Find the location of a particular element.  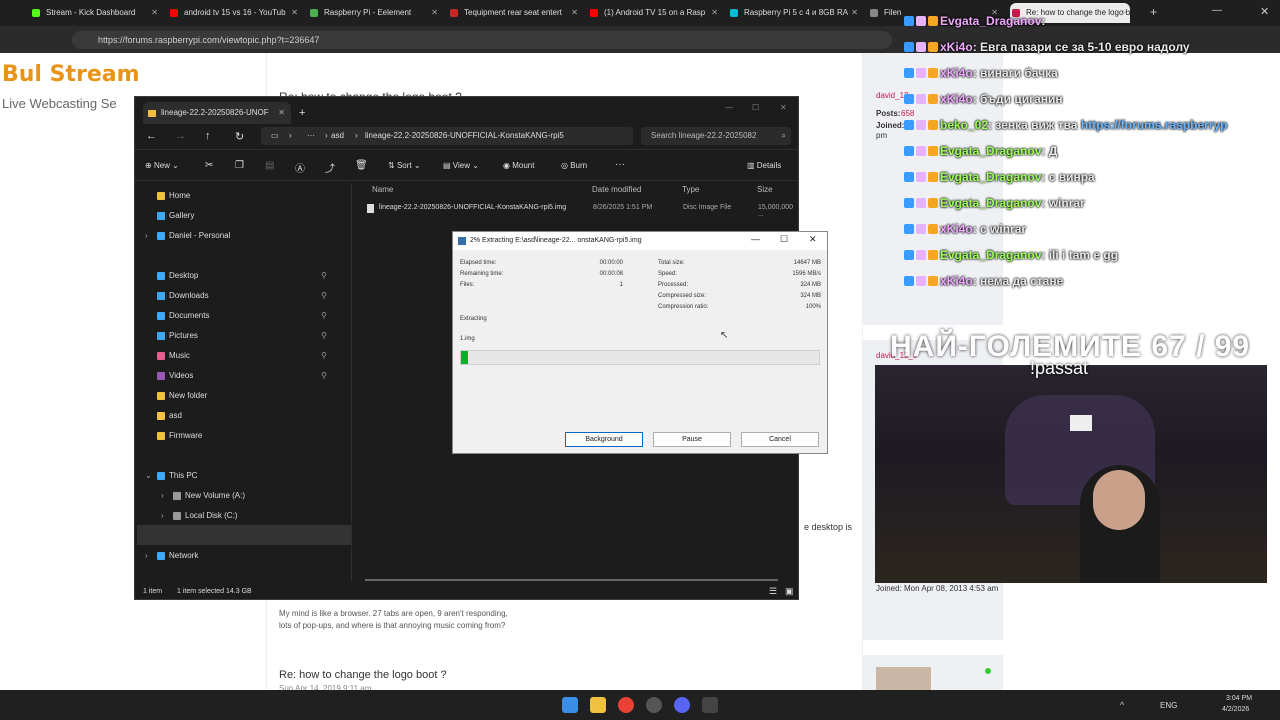

forward-icon: → is located at coordinates (180, 136).